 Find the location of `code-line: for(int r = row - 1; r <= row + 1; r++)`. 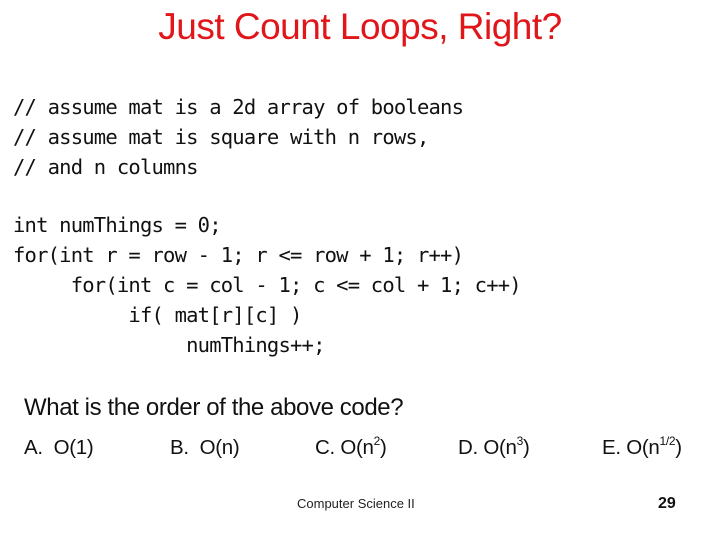

code-line: for(int r = row - 1; r <= row + 1; r++) is located at coordinates (238, 255).